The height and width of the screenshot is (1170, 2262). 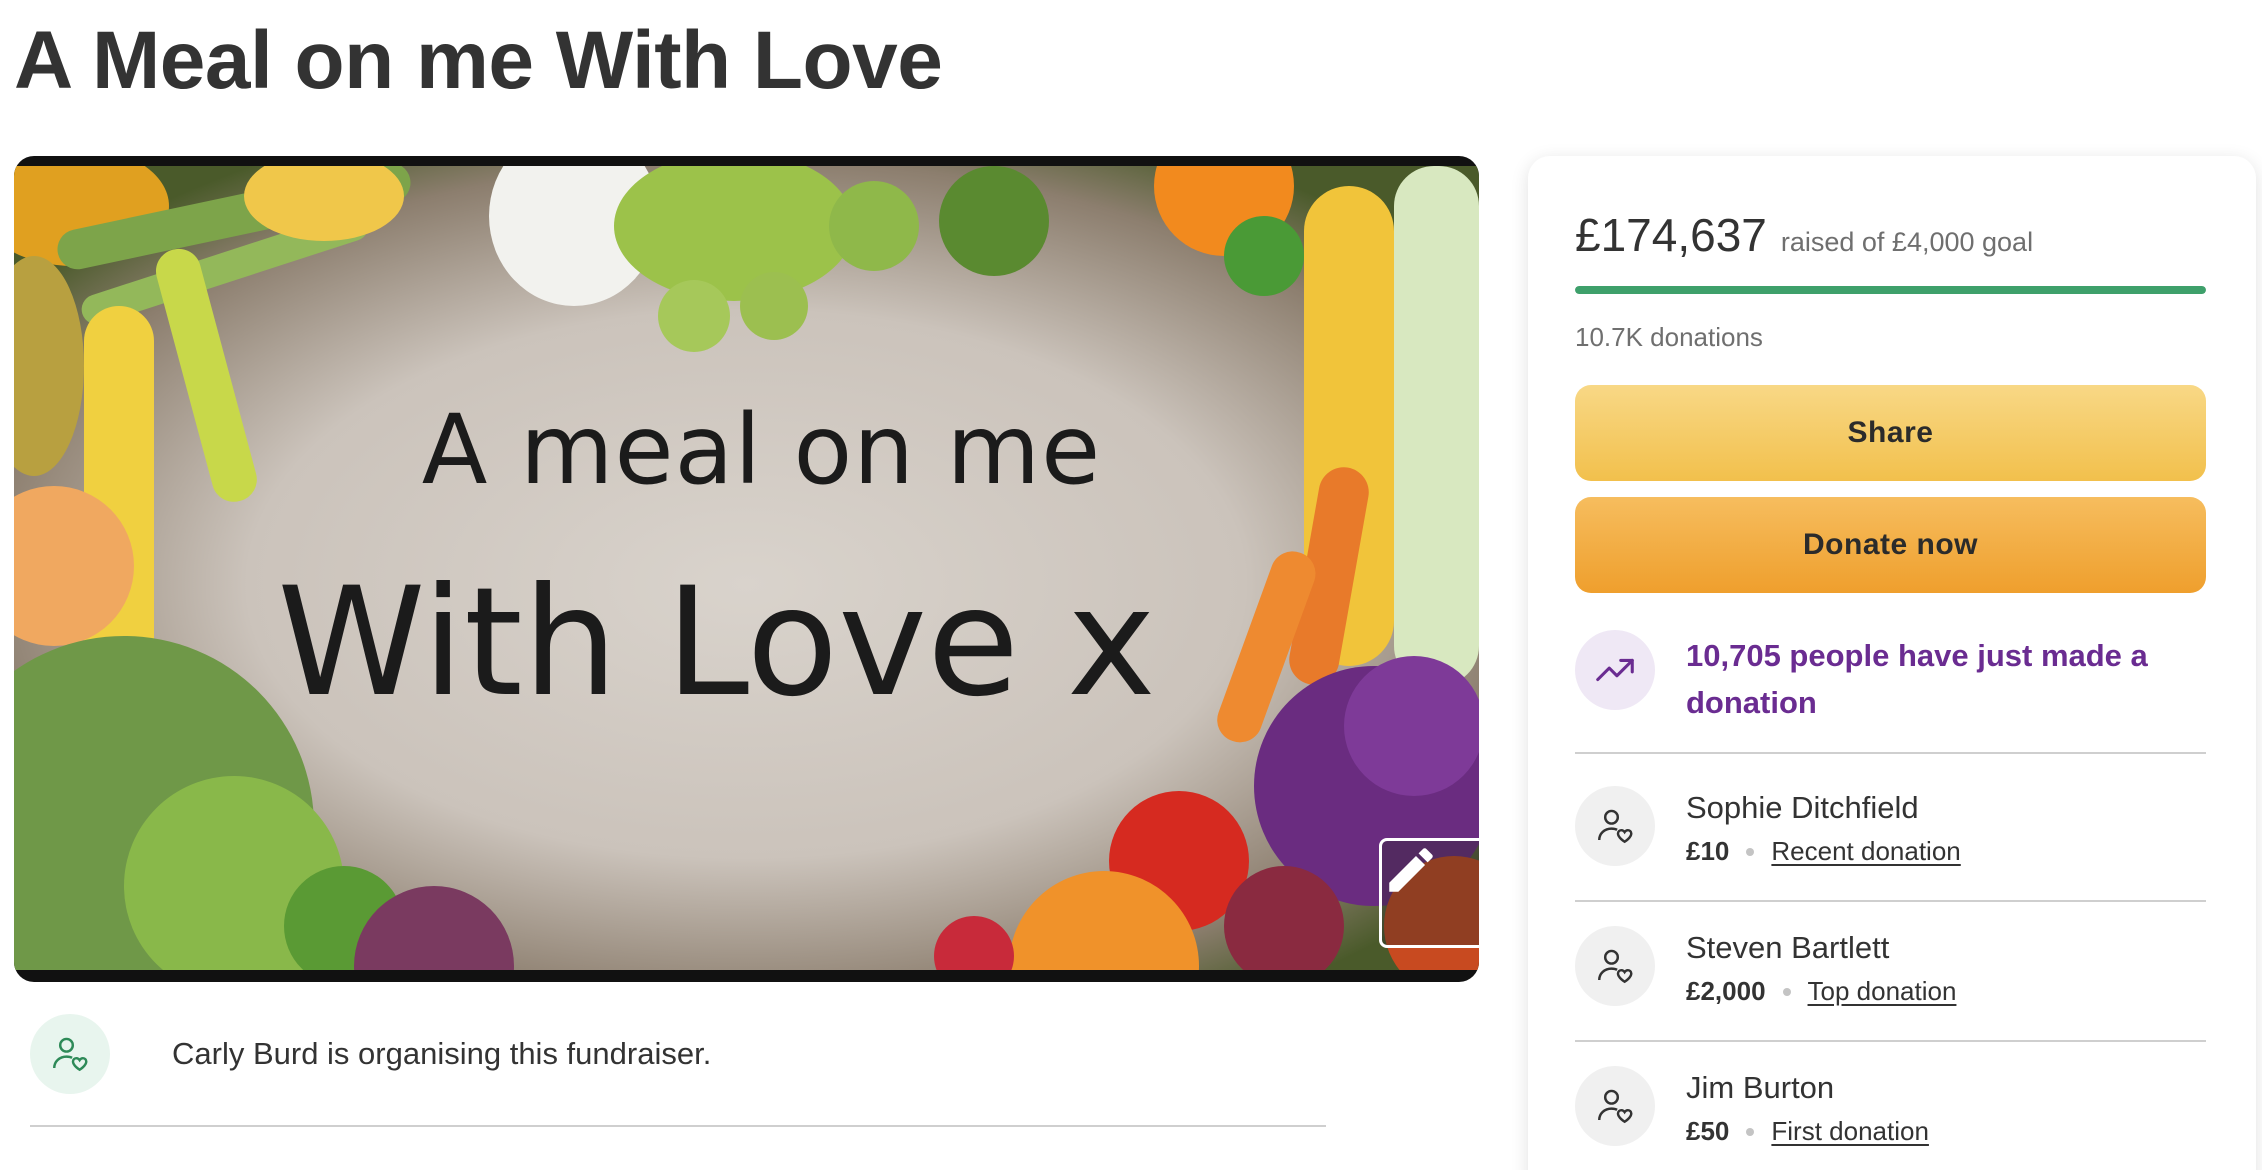 I want to click on raised-summary: £174,637 raised of £4,000 goal, so click(x=1804, y=235).